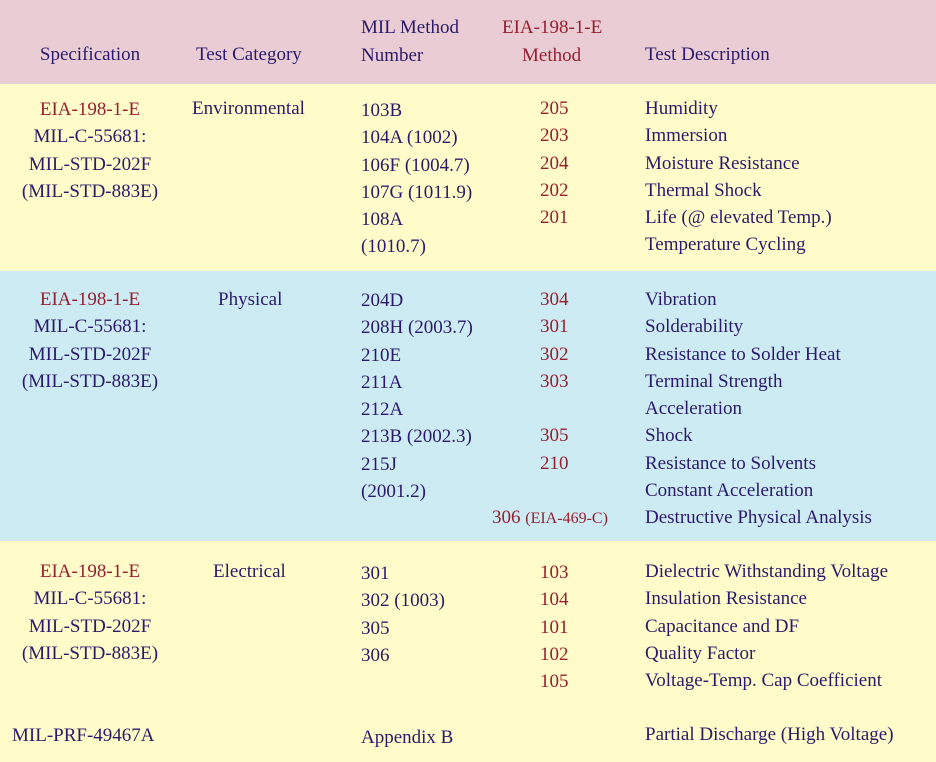 This screenshot has width=936, height=762. Describe the element at coordinates (416, 437) in the screenshot. I see `mil-method: 213B (2002.3)` at that location.